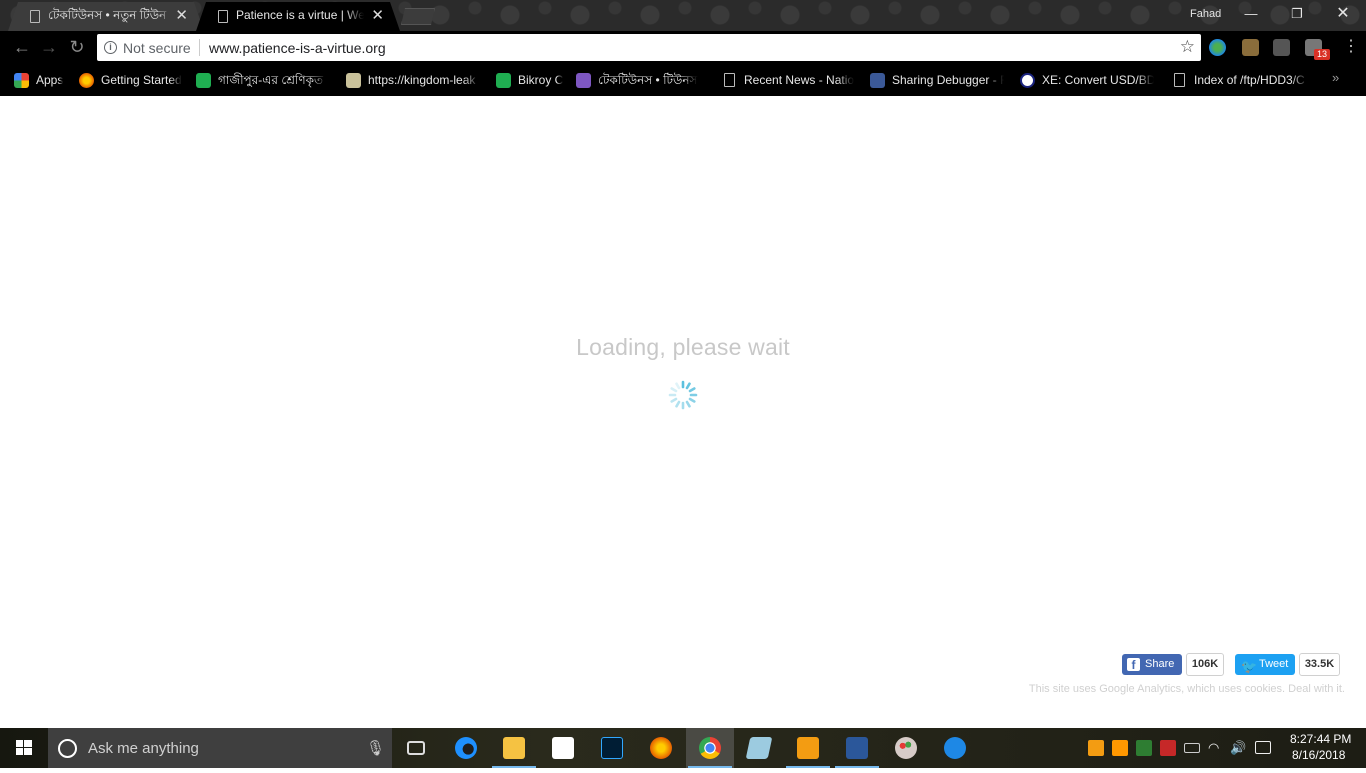 This screenshot has width=1366, height=773. I want to click on extension-globe-icon, so click(1217, 47).